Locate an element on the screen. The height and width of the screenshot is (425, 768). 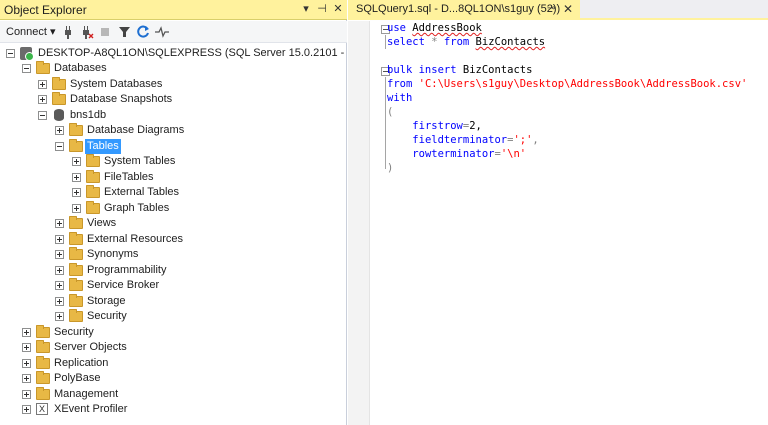
code-line-11: ) is located at coordinates (390, 168).